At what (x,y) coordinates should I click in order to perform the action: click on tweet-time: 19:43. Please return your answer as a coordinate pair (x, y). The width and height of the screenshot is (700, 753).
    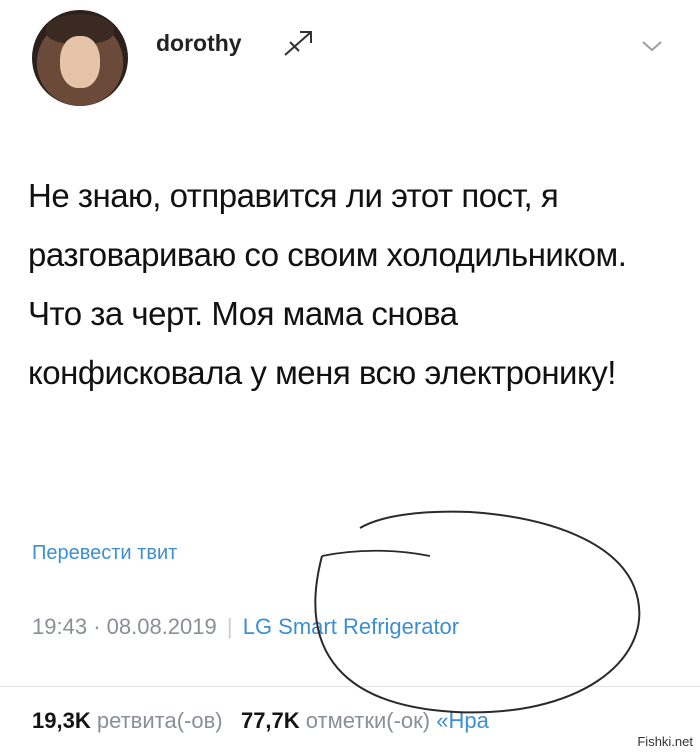
    Looking at the image, I should click on (60, 626).